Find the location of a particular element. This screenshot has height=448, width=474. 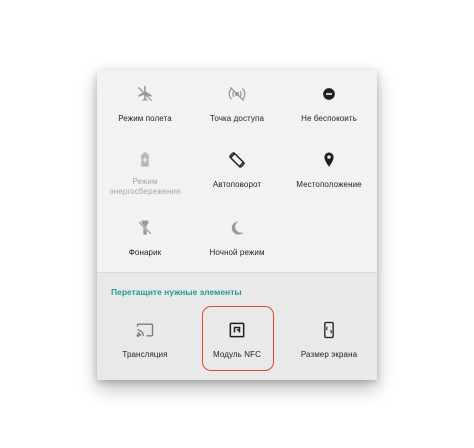

tile-label: Автоповорот is located at coordinates (237, 184).